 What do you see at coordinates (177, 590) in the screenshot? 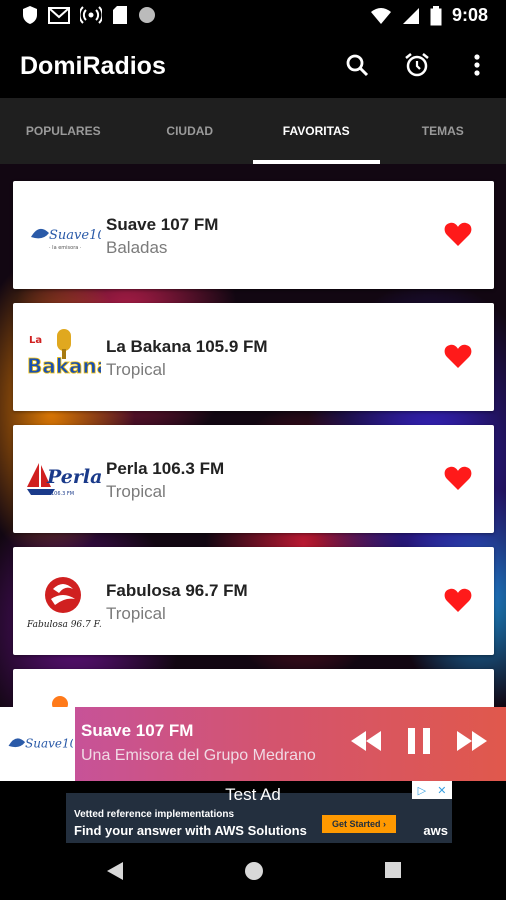
I see `station-name: Fabulosa 96.7 FM` at bounding box center [177, 590].